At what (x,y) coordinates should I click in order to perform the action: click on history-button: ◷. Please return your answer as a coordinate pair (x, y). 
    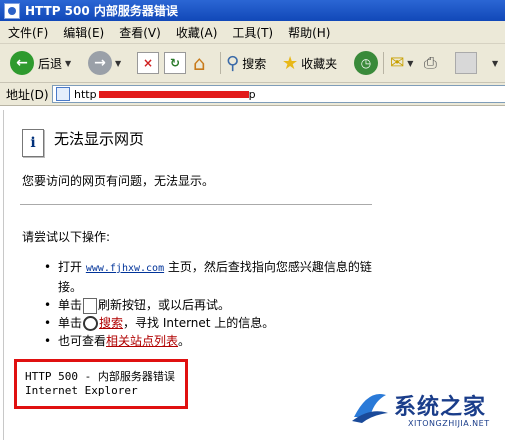
    Looking at the image, I should click on (366, 63).